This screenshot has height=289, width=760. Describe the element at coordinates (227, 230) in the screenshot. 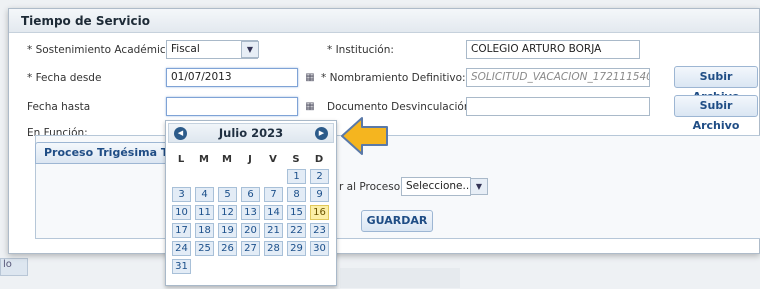

I see `calendar-day: 19` at that location.